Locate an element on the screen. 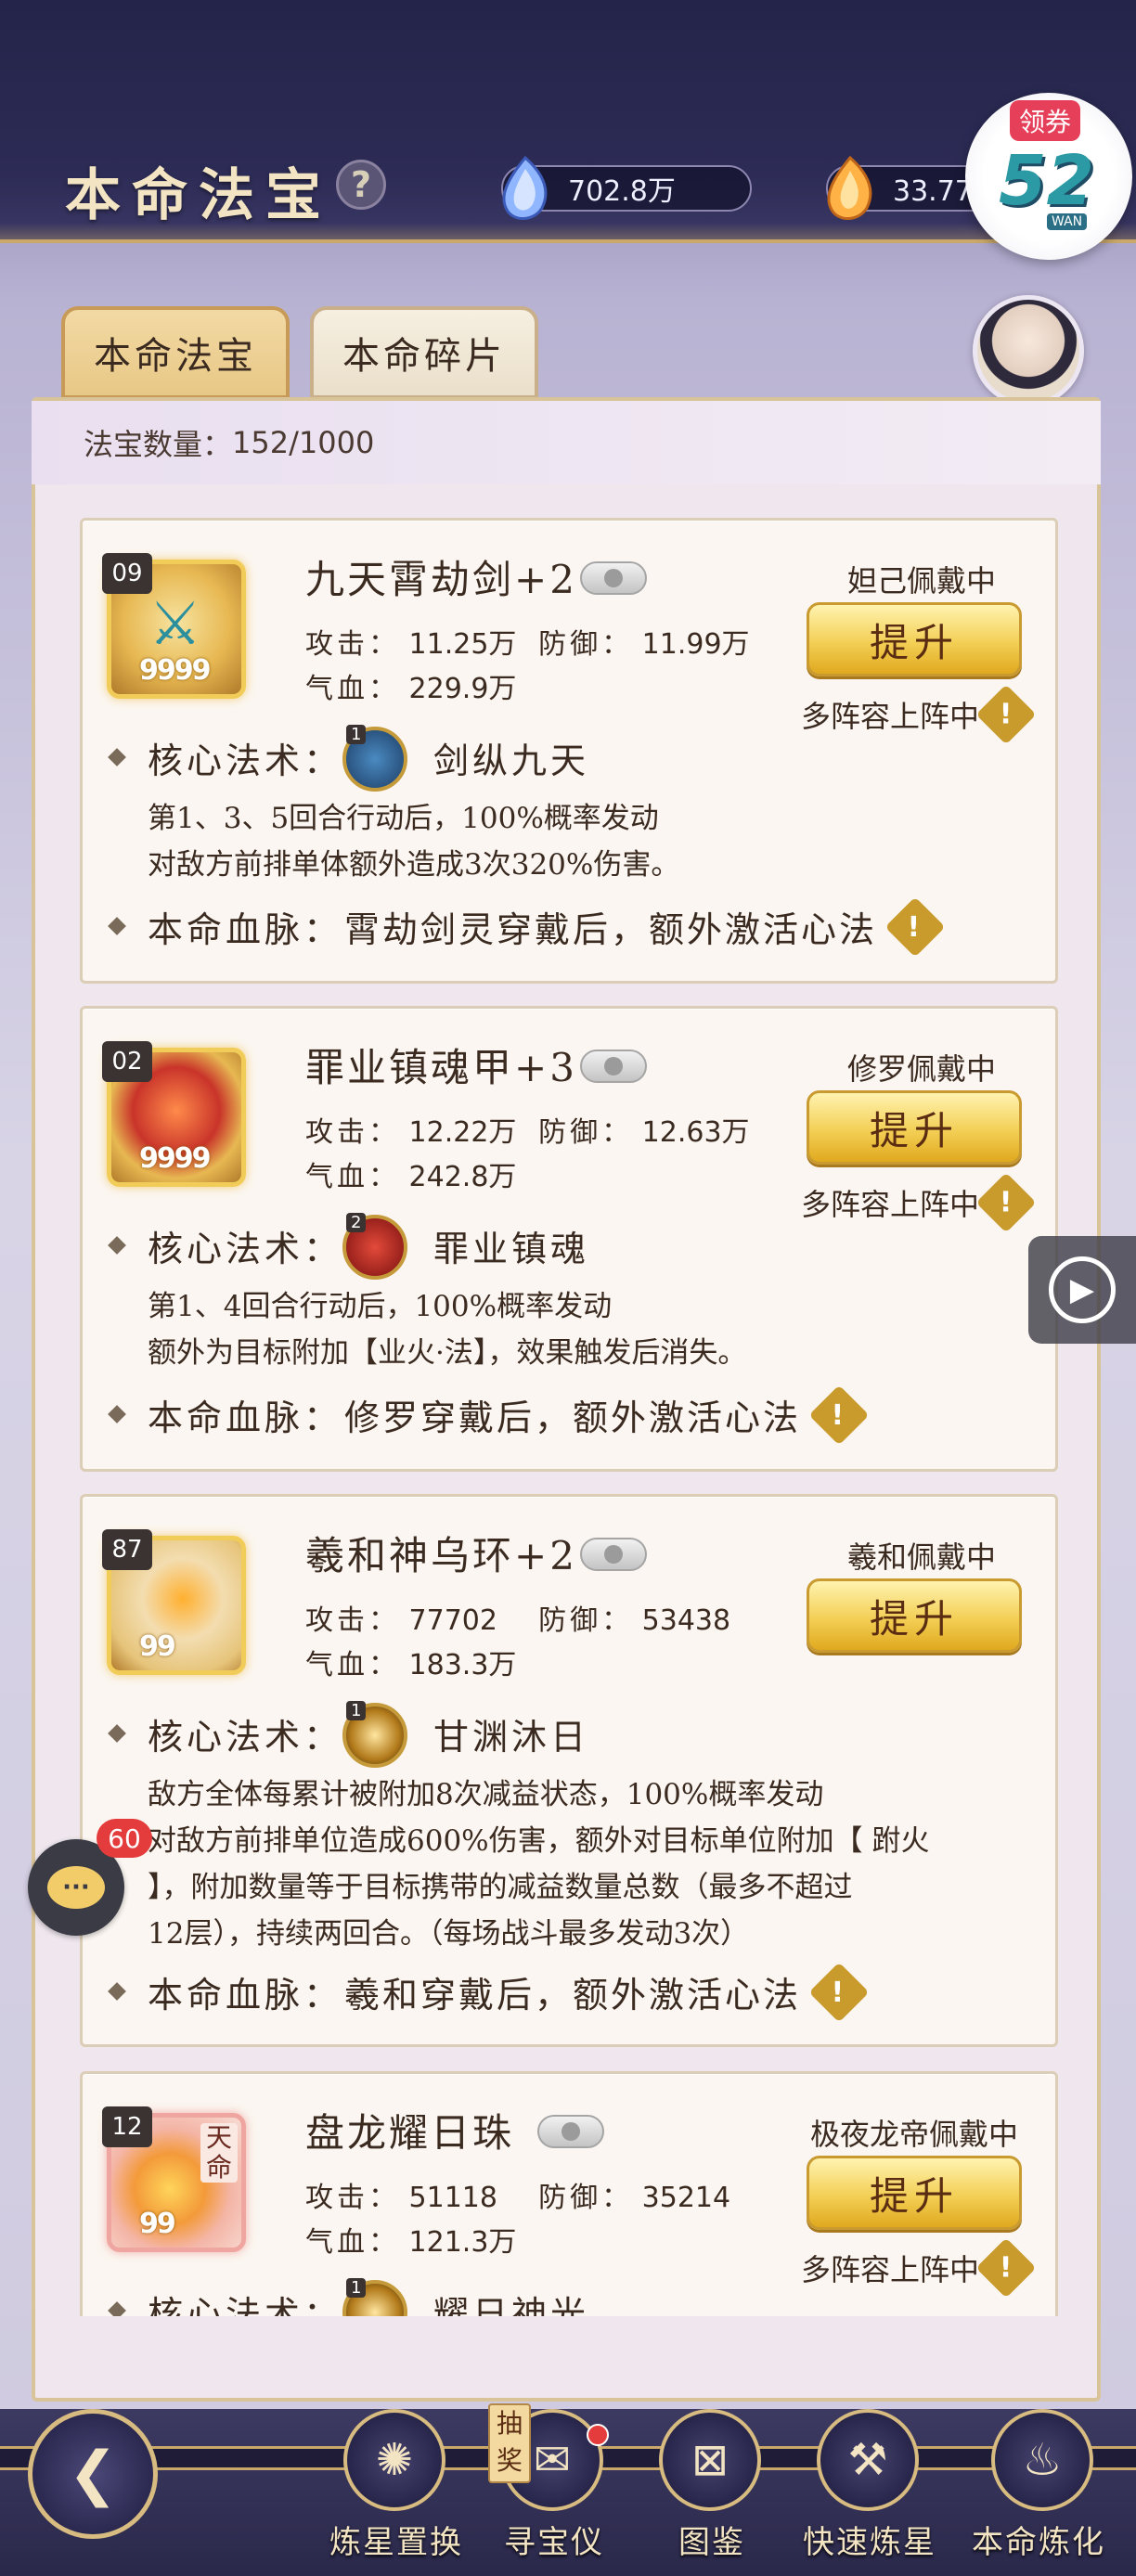 This screenshot has height=2576, width=1136. nav-star-swap: ✺ 炼星置换 is located at coordinates (391, 2492).